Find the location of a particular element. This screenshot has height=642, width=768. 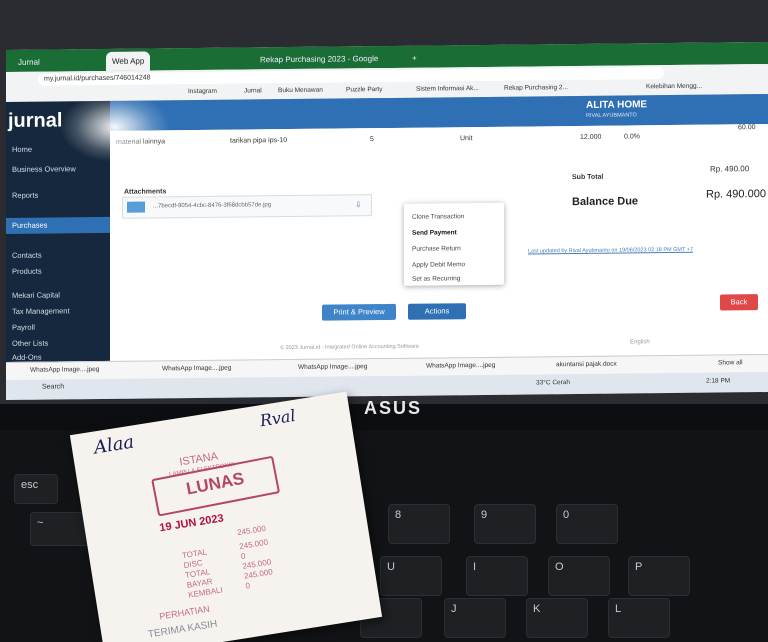

receipt-notice: PERHATIAN is located at coordinates (184, 612).